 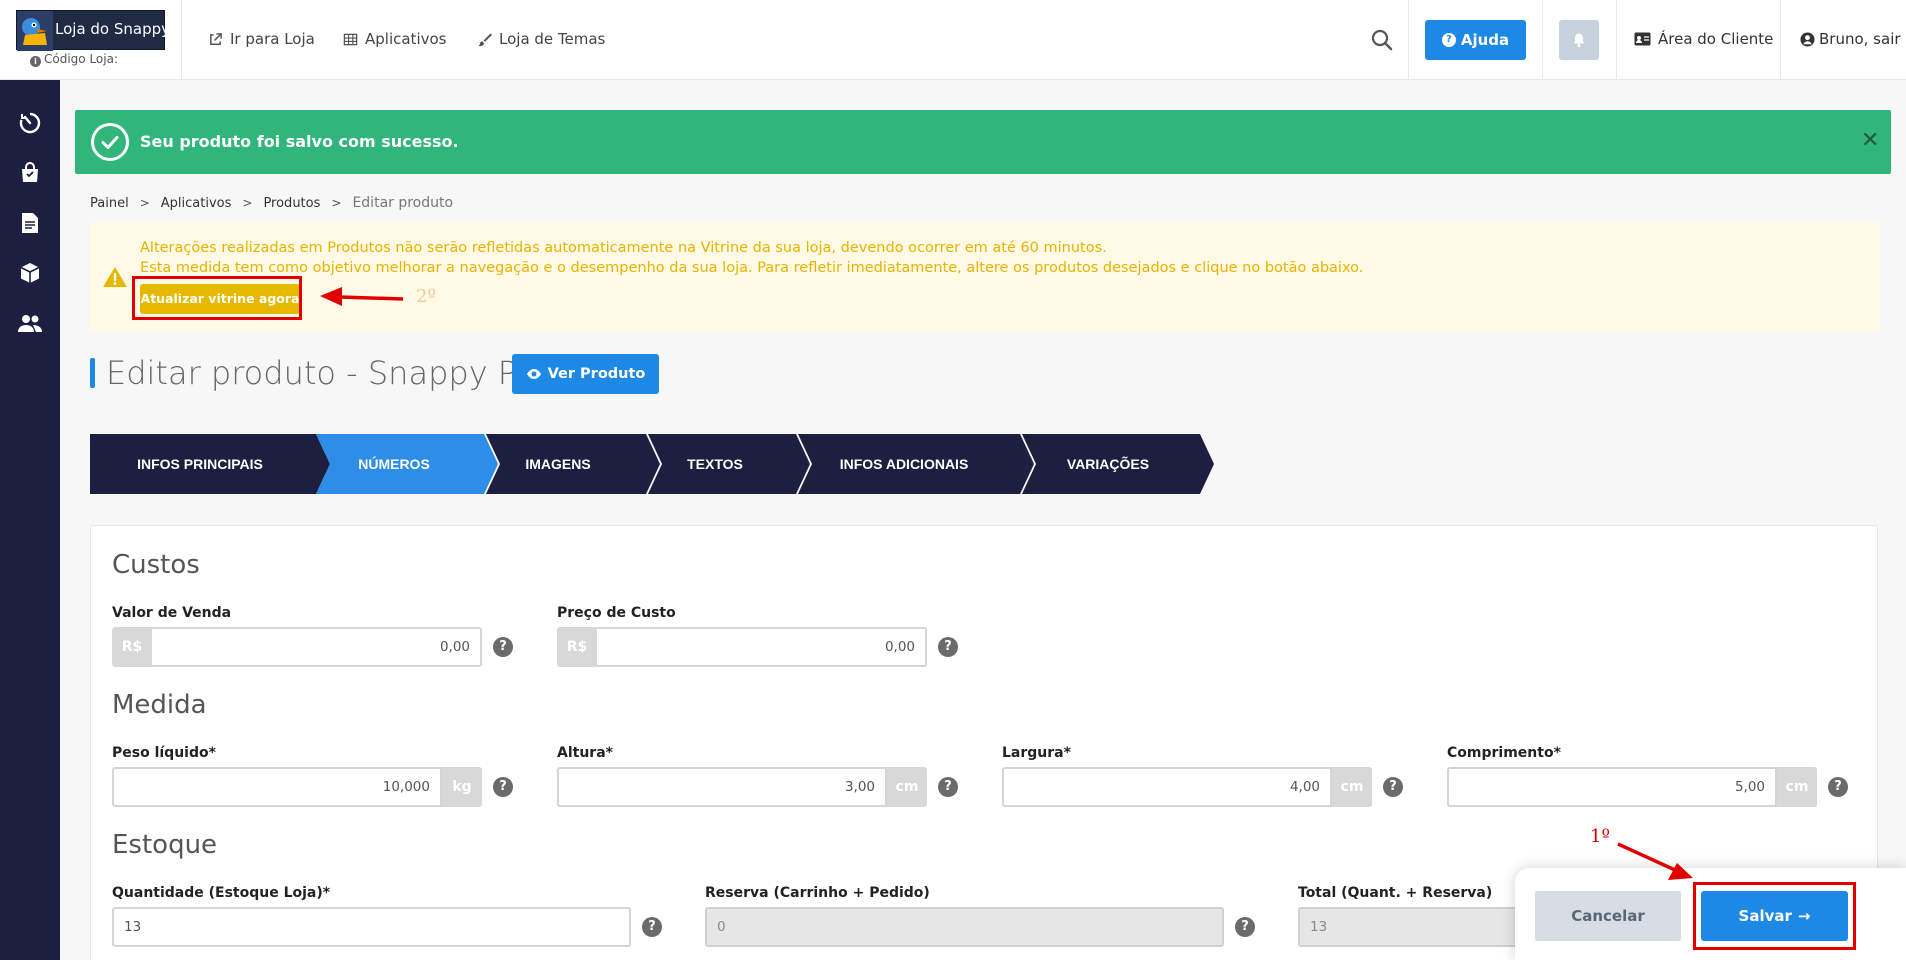 I want to click on sidebar-item-products, so click(x=30, y=273).